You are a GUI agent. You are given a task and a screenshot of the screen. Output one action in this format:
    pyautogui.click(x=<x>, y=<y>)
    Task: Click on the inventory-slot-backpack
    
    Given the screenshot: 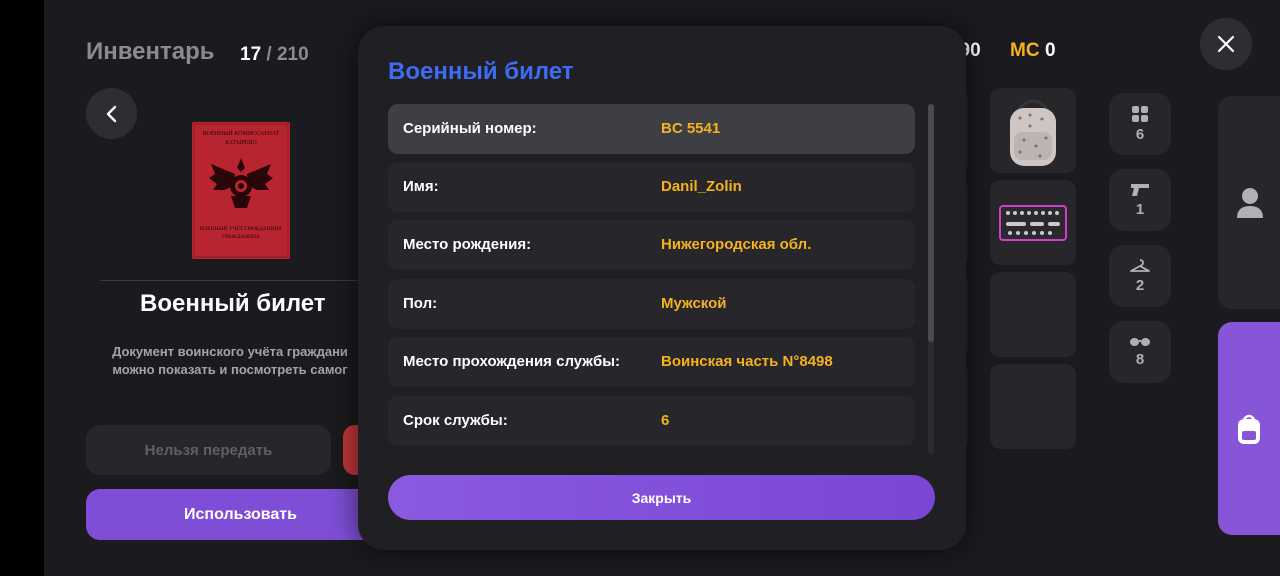 What is the action you would take?
    pyautogui.click(x=1033, y=130)
    